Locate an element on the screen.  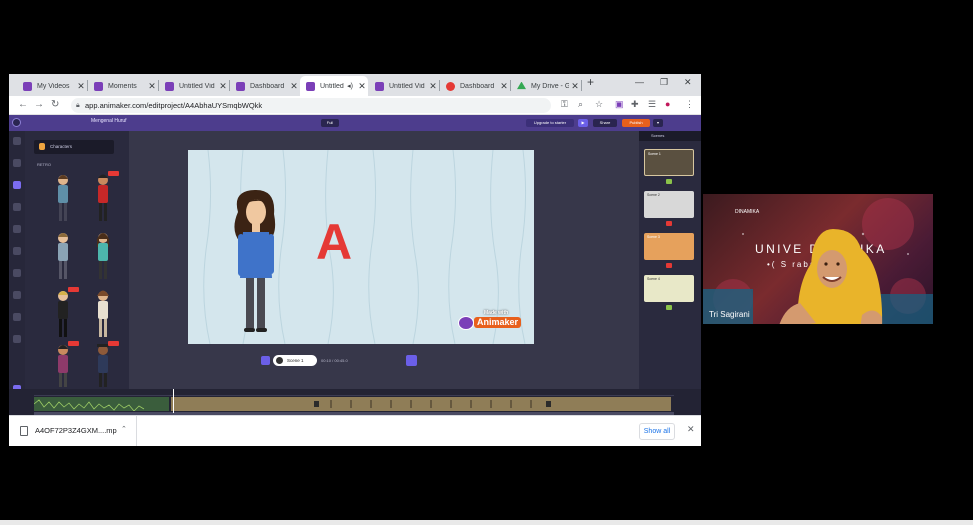
animaker-watermark: Made with Animaker is located at coordinates (492, 322).